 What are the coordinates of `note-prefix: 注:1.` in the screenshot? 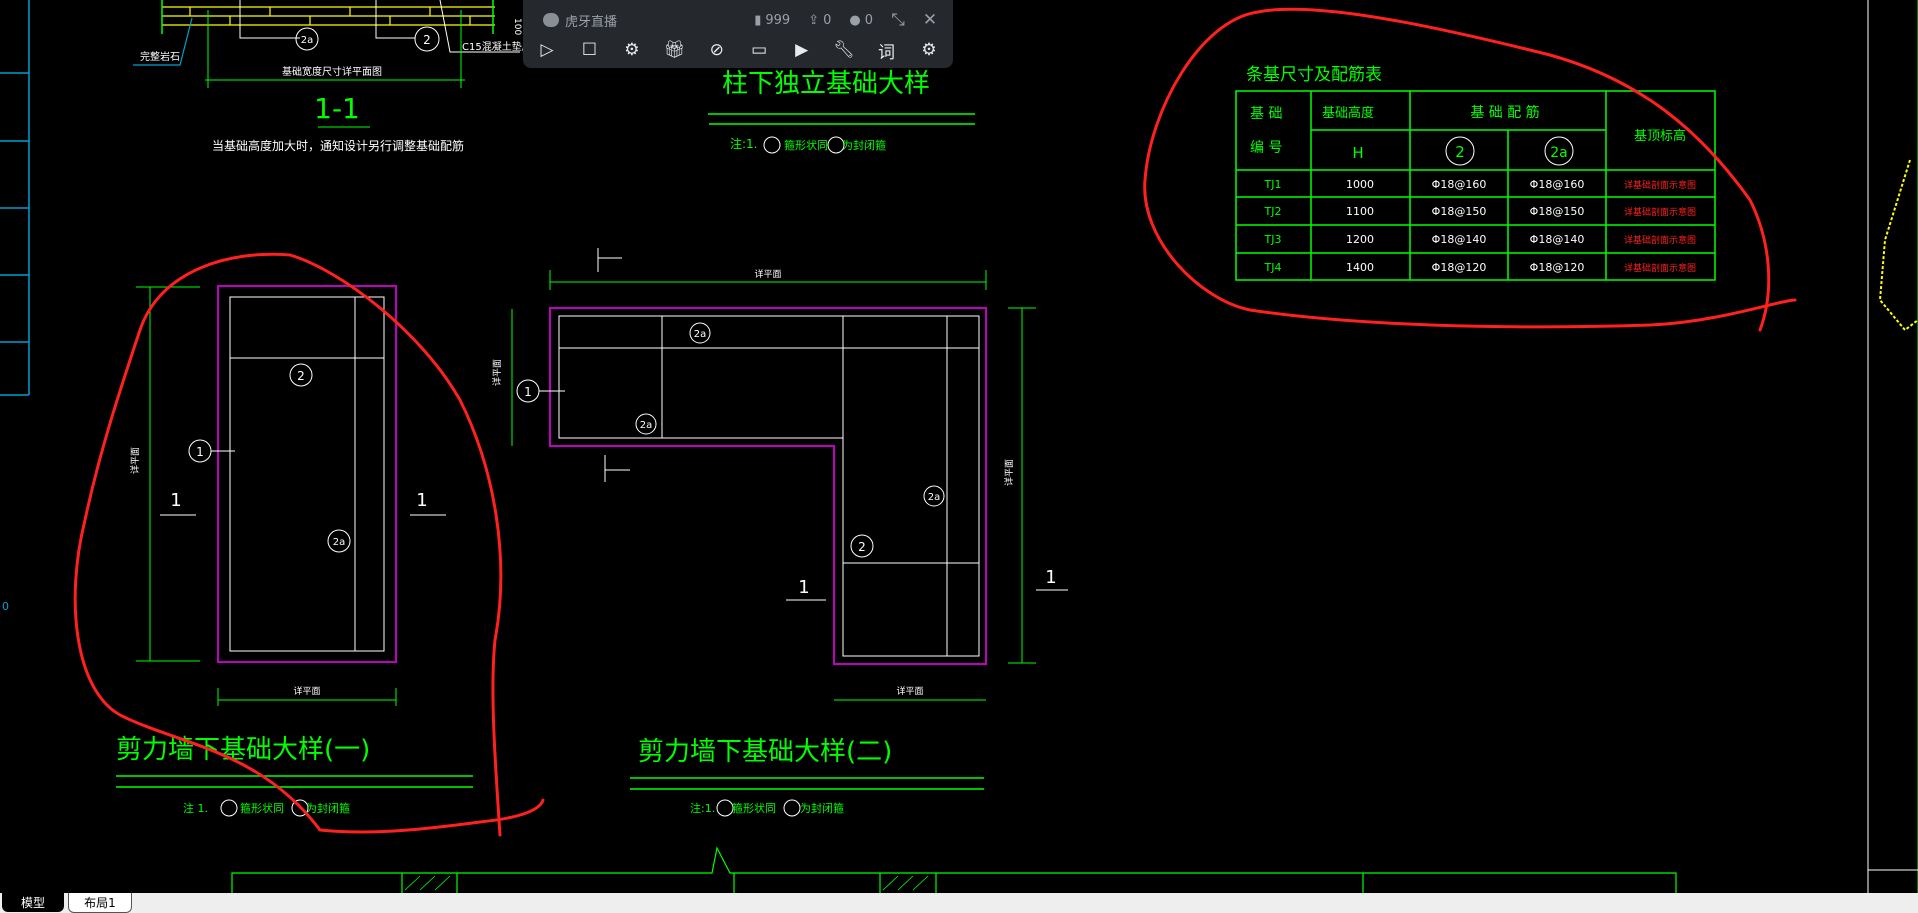 It's located at (744, 143).